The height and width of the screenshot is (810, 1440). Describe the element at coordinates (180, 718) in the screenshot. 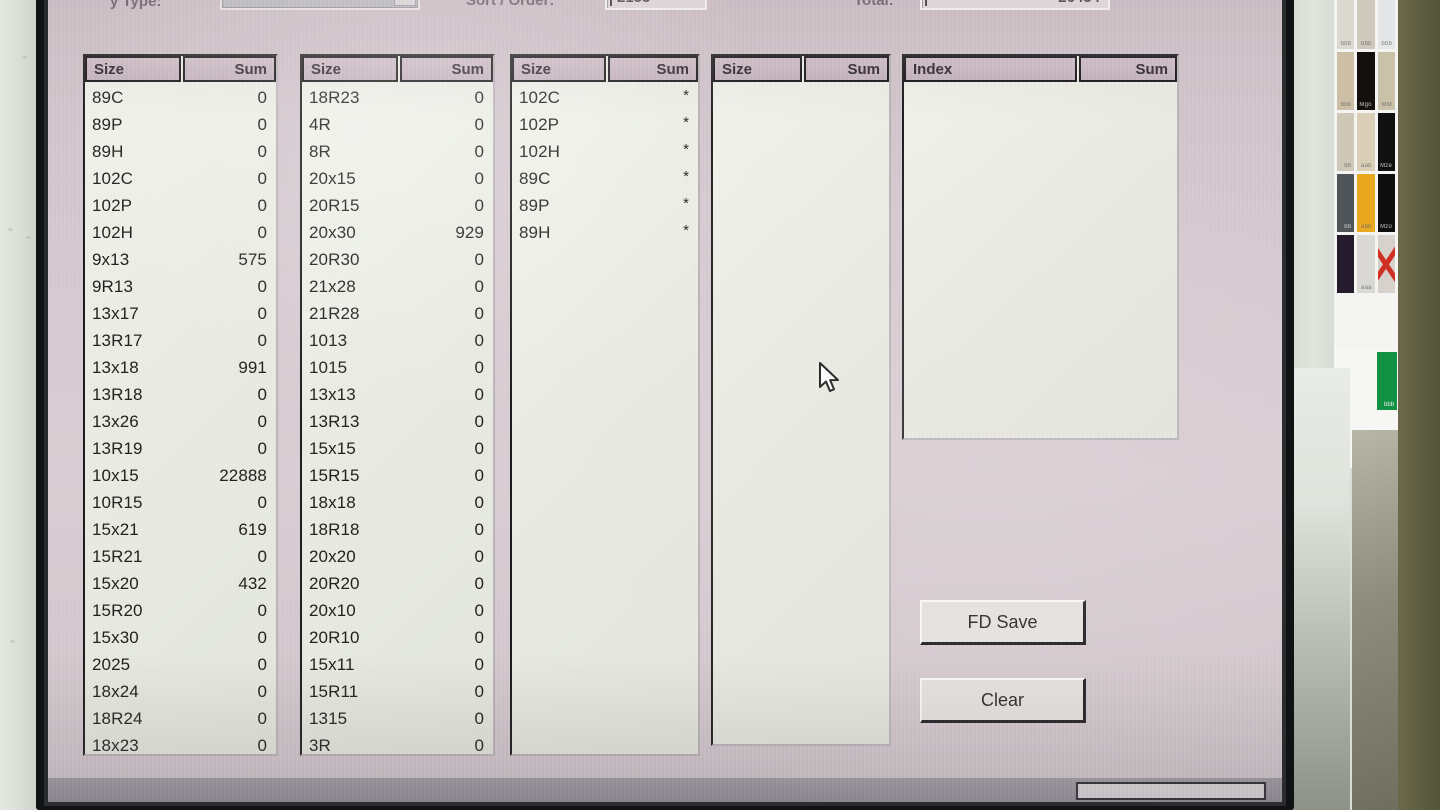

I see `table-row: 18R24 0` at that location.